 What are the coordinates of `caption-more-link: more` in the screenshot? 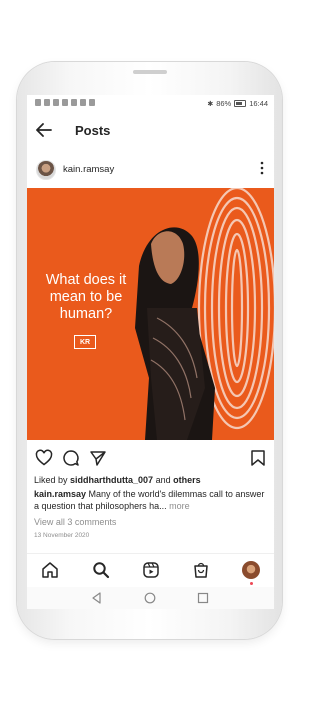 It's located at (178, 506).